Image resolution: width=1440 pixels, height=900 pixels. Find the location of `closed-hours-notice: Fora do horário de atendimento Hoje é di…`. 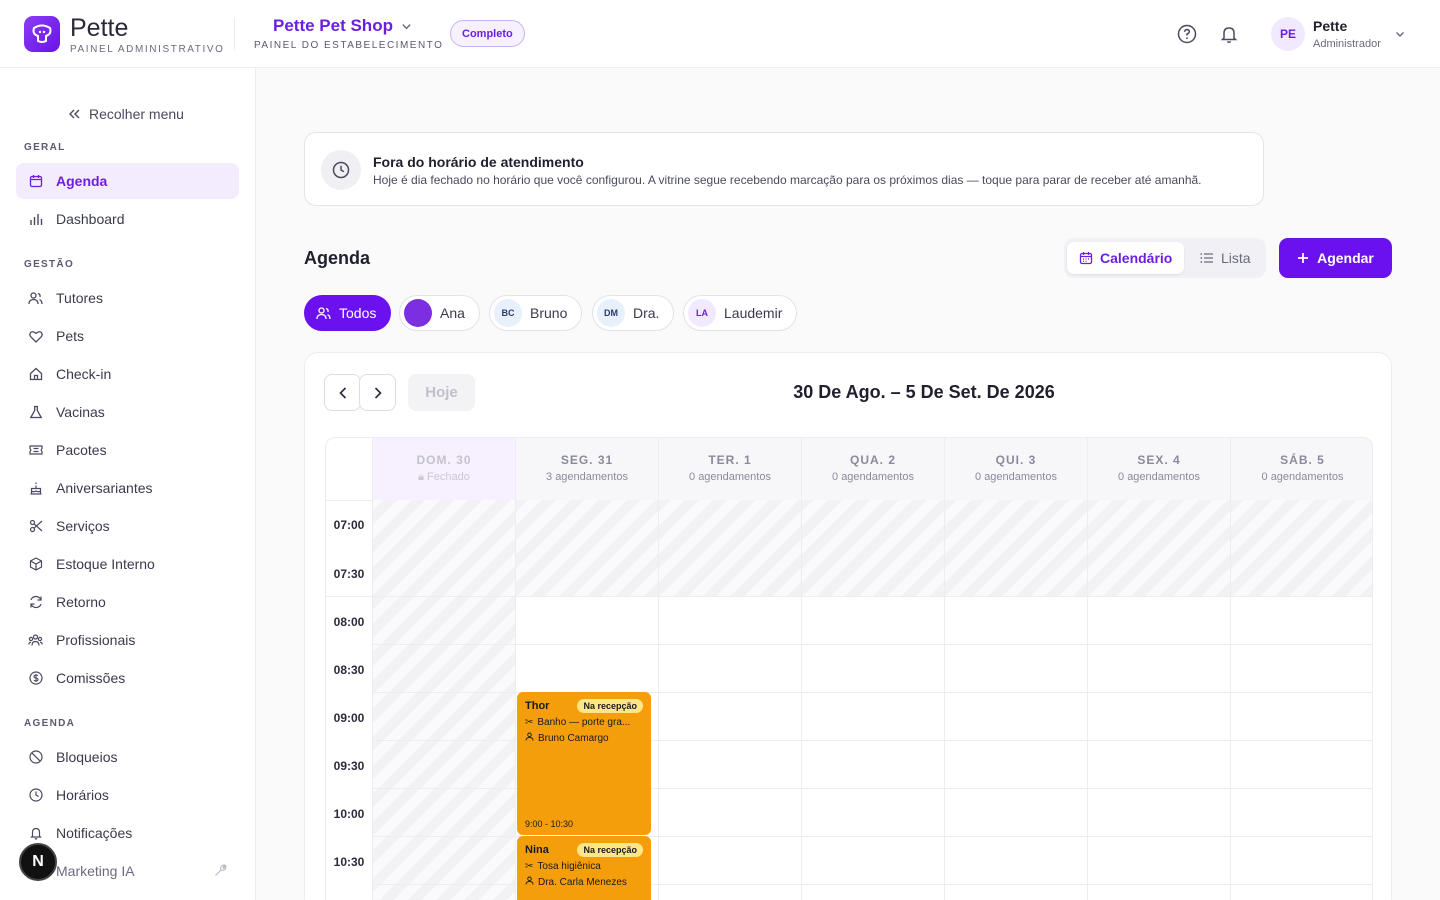

closed-hours-notice: Fora do horário de atendimento Hoje é di… is located at coordinates (784, 169).